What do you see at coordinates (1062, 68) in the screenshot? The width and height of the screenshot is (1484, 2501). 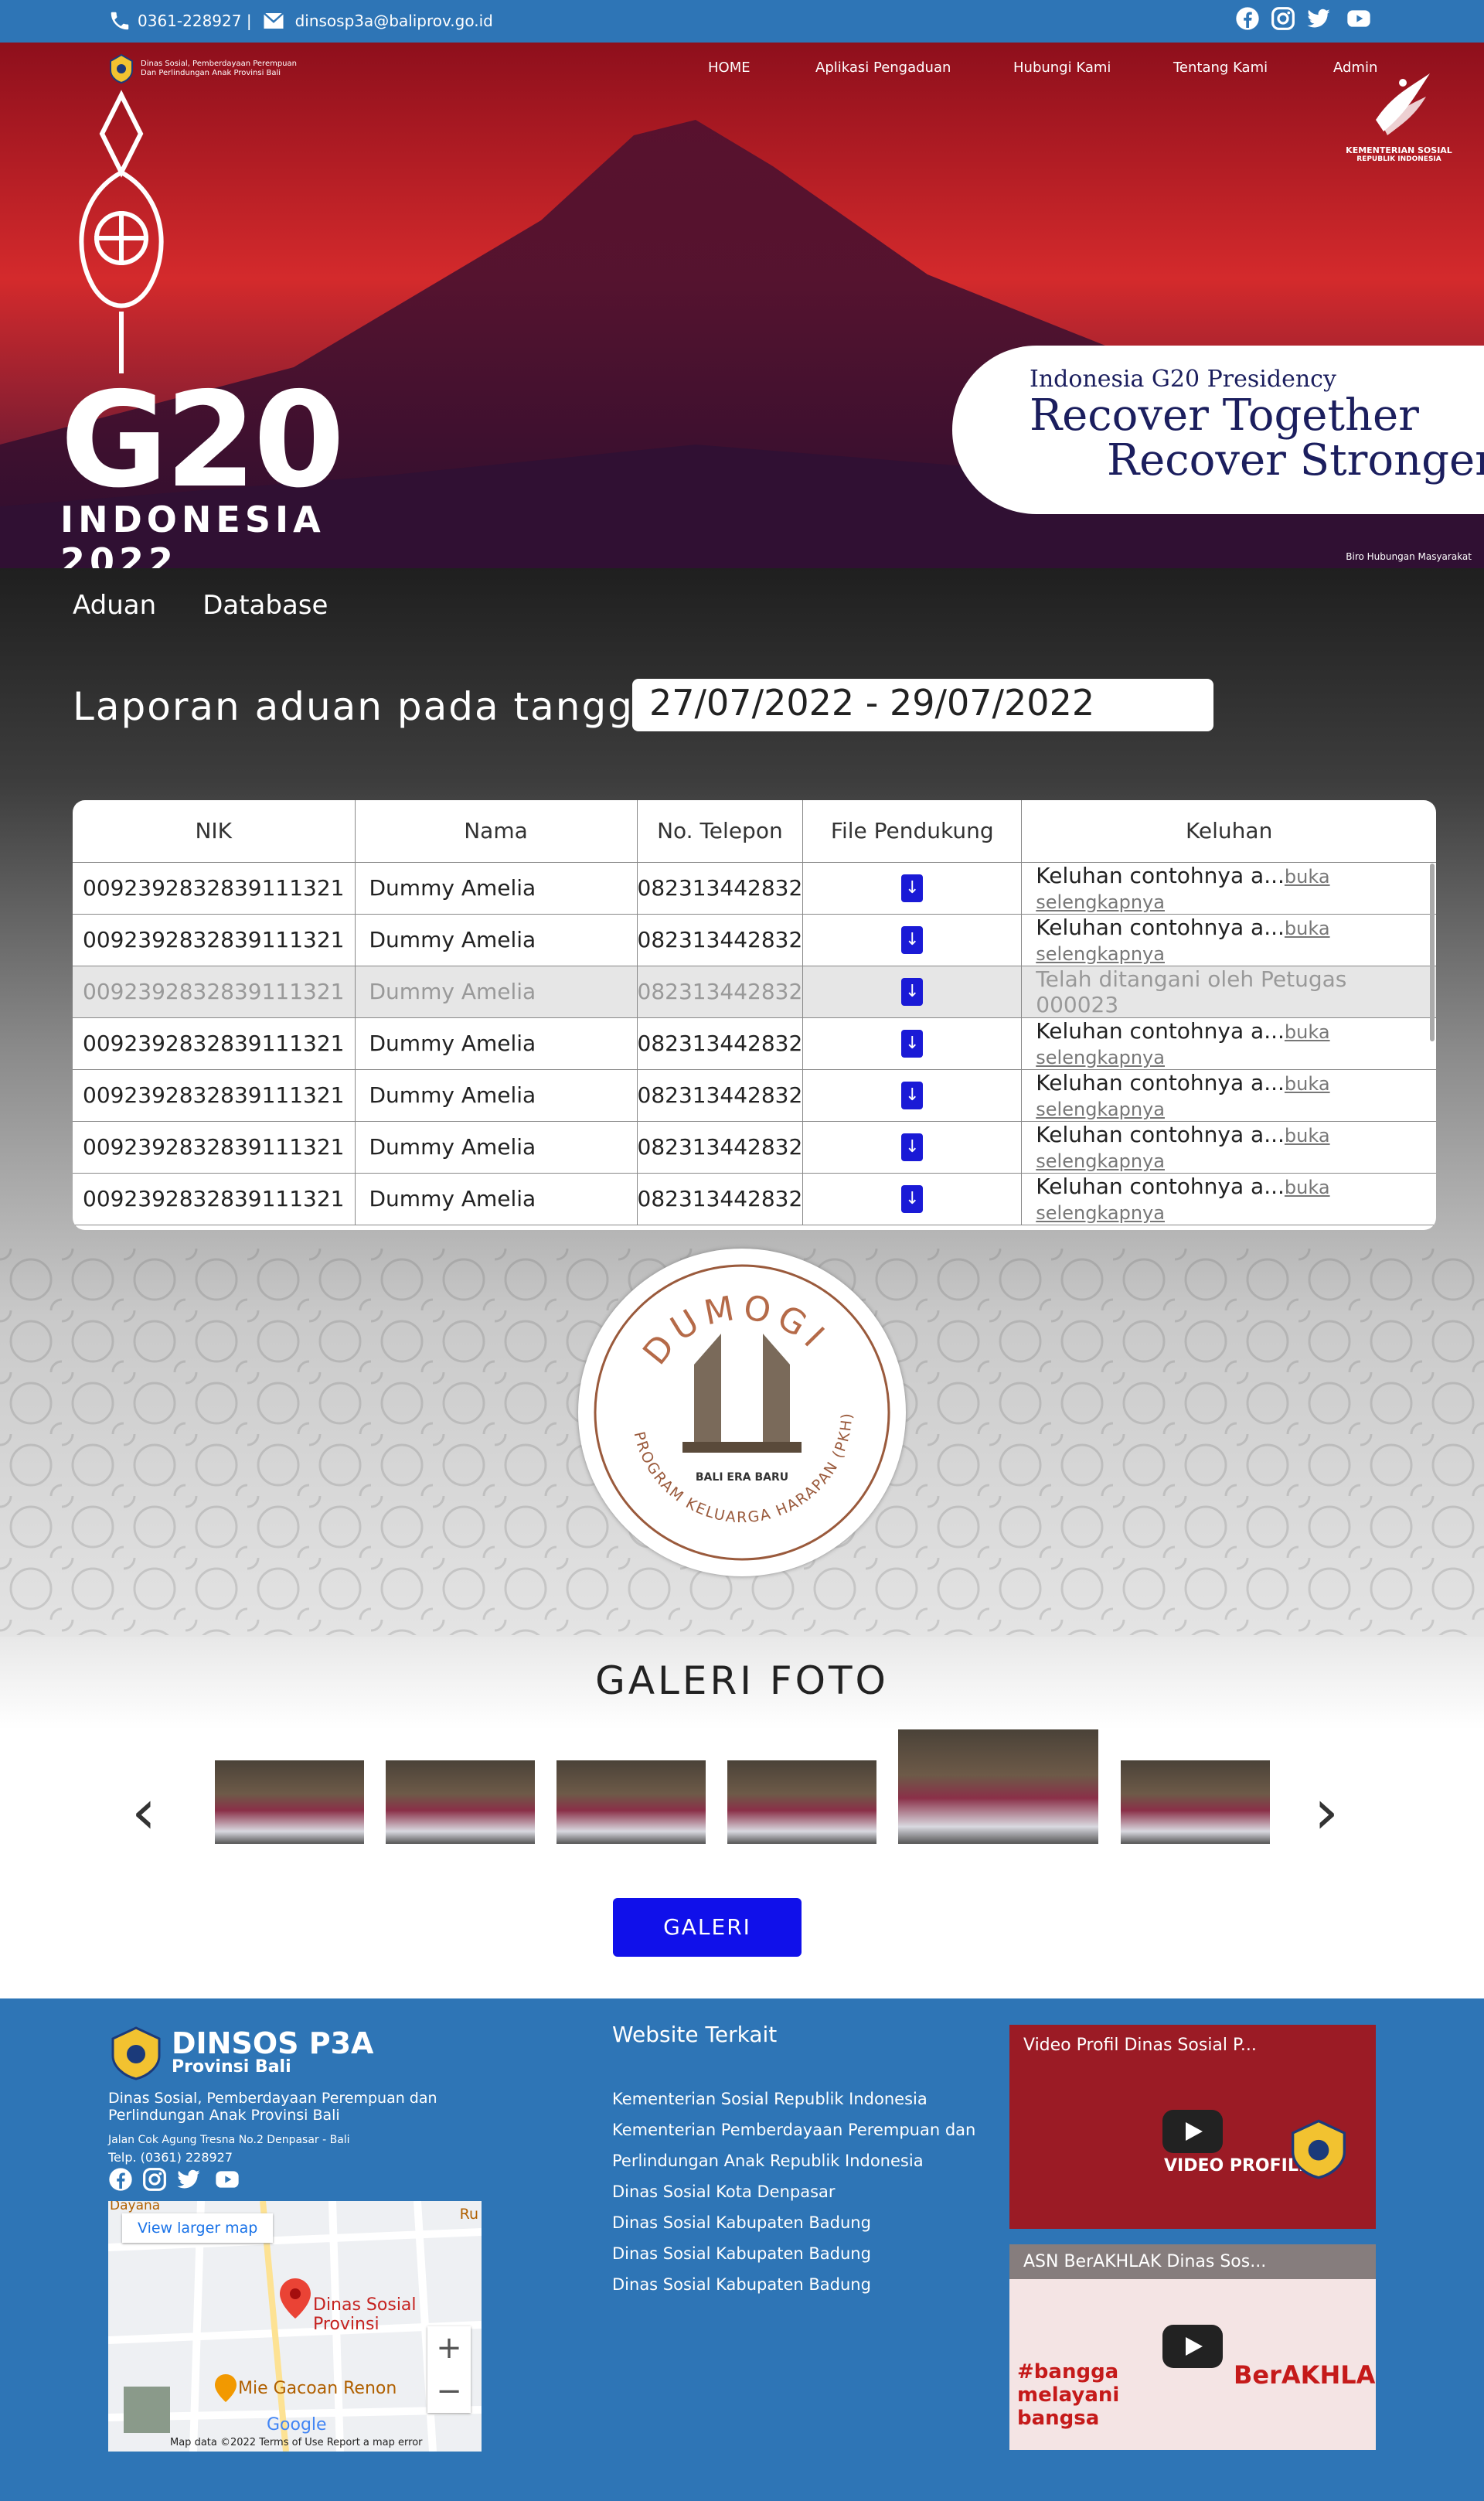 I see `nav-hubungi-kami: Hubungi Kami` at bounding box center [1062, 68].